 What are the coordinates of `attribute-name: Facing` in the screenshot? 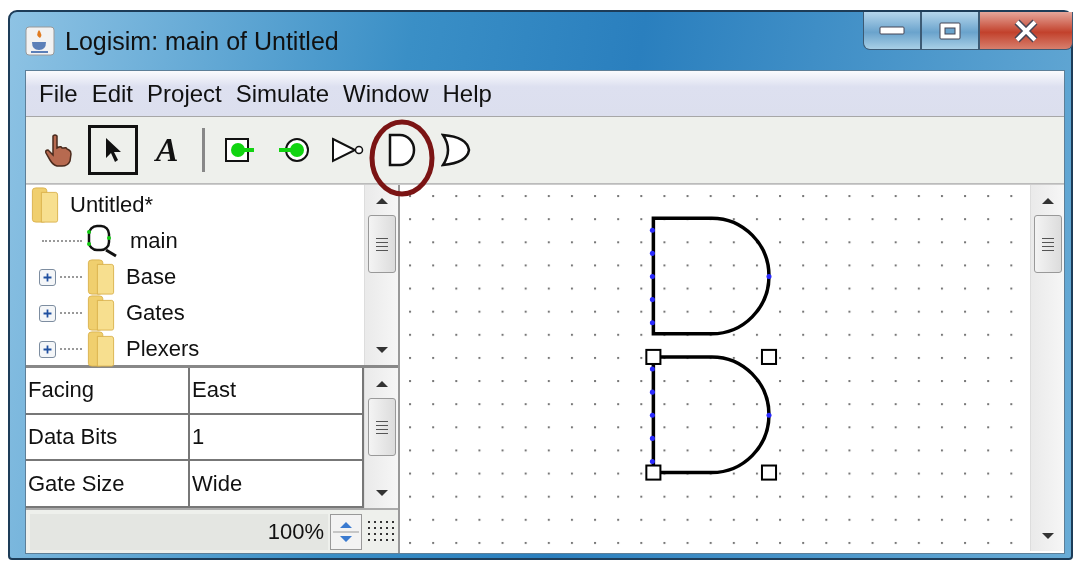 It's located at (108, 391).